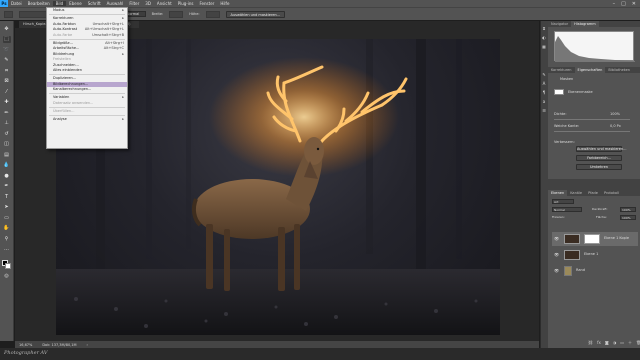 Image resolution: width=640 pixels, height=360 pixels. What do you see at coordinates (580, 270) in the screenshot?
I see `layer-name: Rand` at bounding box center [580, 270].